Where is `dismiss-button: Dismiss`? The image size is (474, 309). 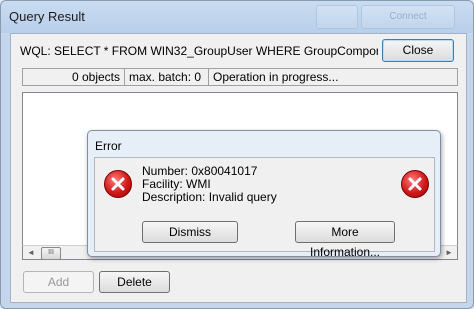 dismiss-button: Dismiss is located at coordinates (190, 232).